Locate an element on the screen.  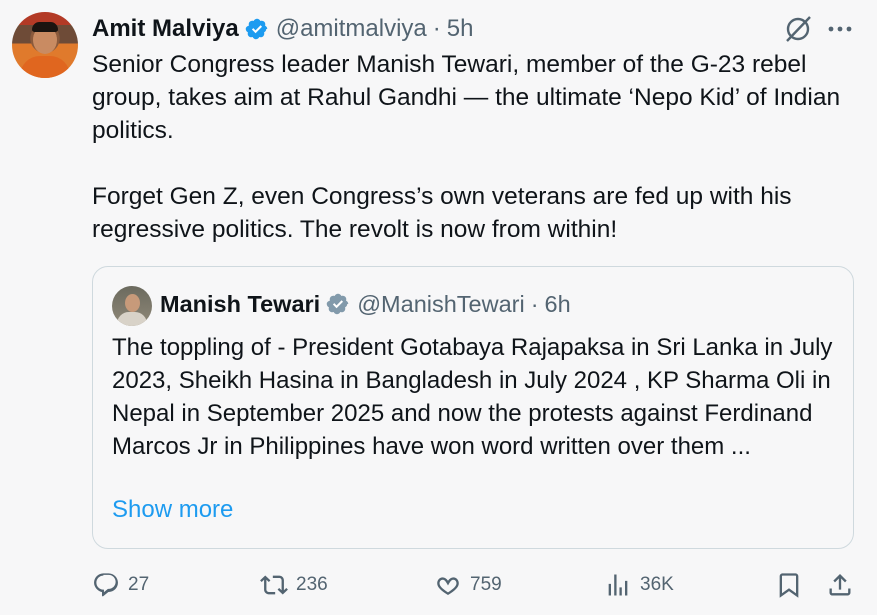
views-button: 36K is located at coordinates (639, 585).